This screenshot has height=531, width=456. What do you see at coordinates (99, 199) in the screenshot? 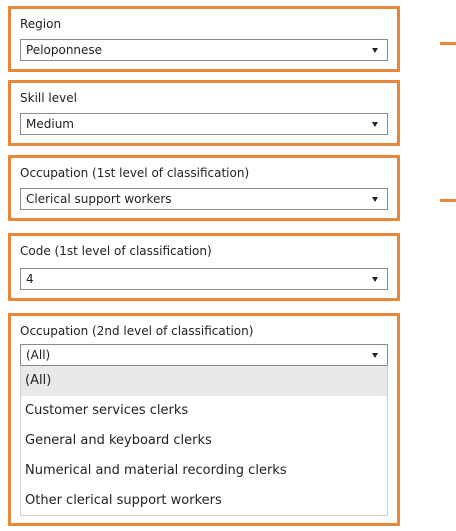
I see `occupation-level1-value: Clerical support workers` at bounding box center [99, 199].